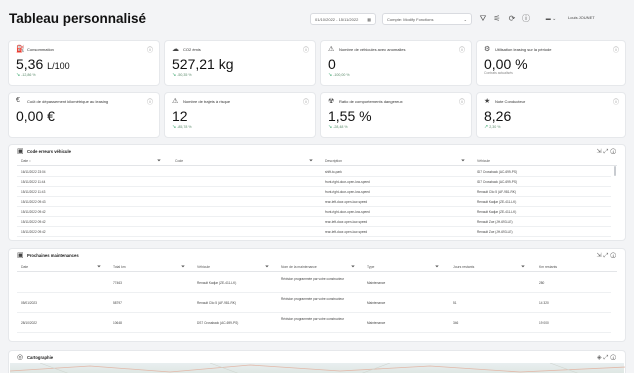  Describe the element at coordinates (216, 303) in the screenshot. I see `cell-vehicle: Renault Clio 5 (AF-981-RK)` at that location.